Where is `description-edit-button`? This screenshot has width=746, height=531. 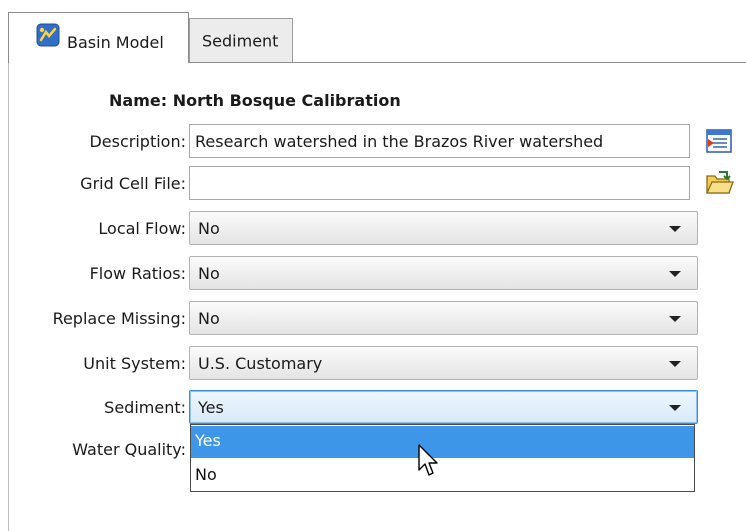 description-edit-button is located at coordinates (719, 141).